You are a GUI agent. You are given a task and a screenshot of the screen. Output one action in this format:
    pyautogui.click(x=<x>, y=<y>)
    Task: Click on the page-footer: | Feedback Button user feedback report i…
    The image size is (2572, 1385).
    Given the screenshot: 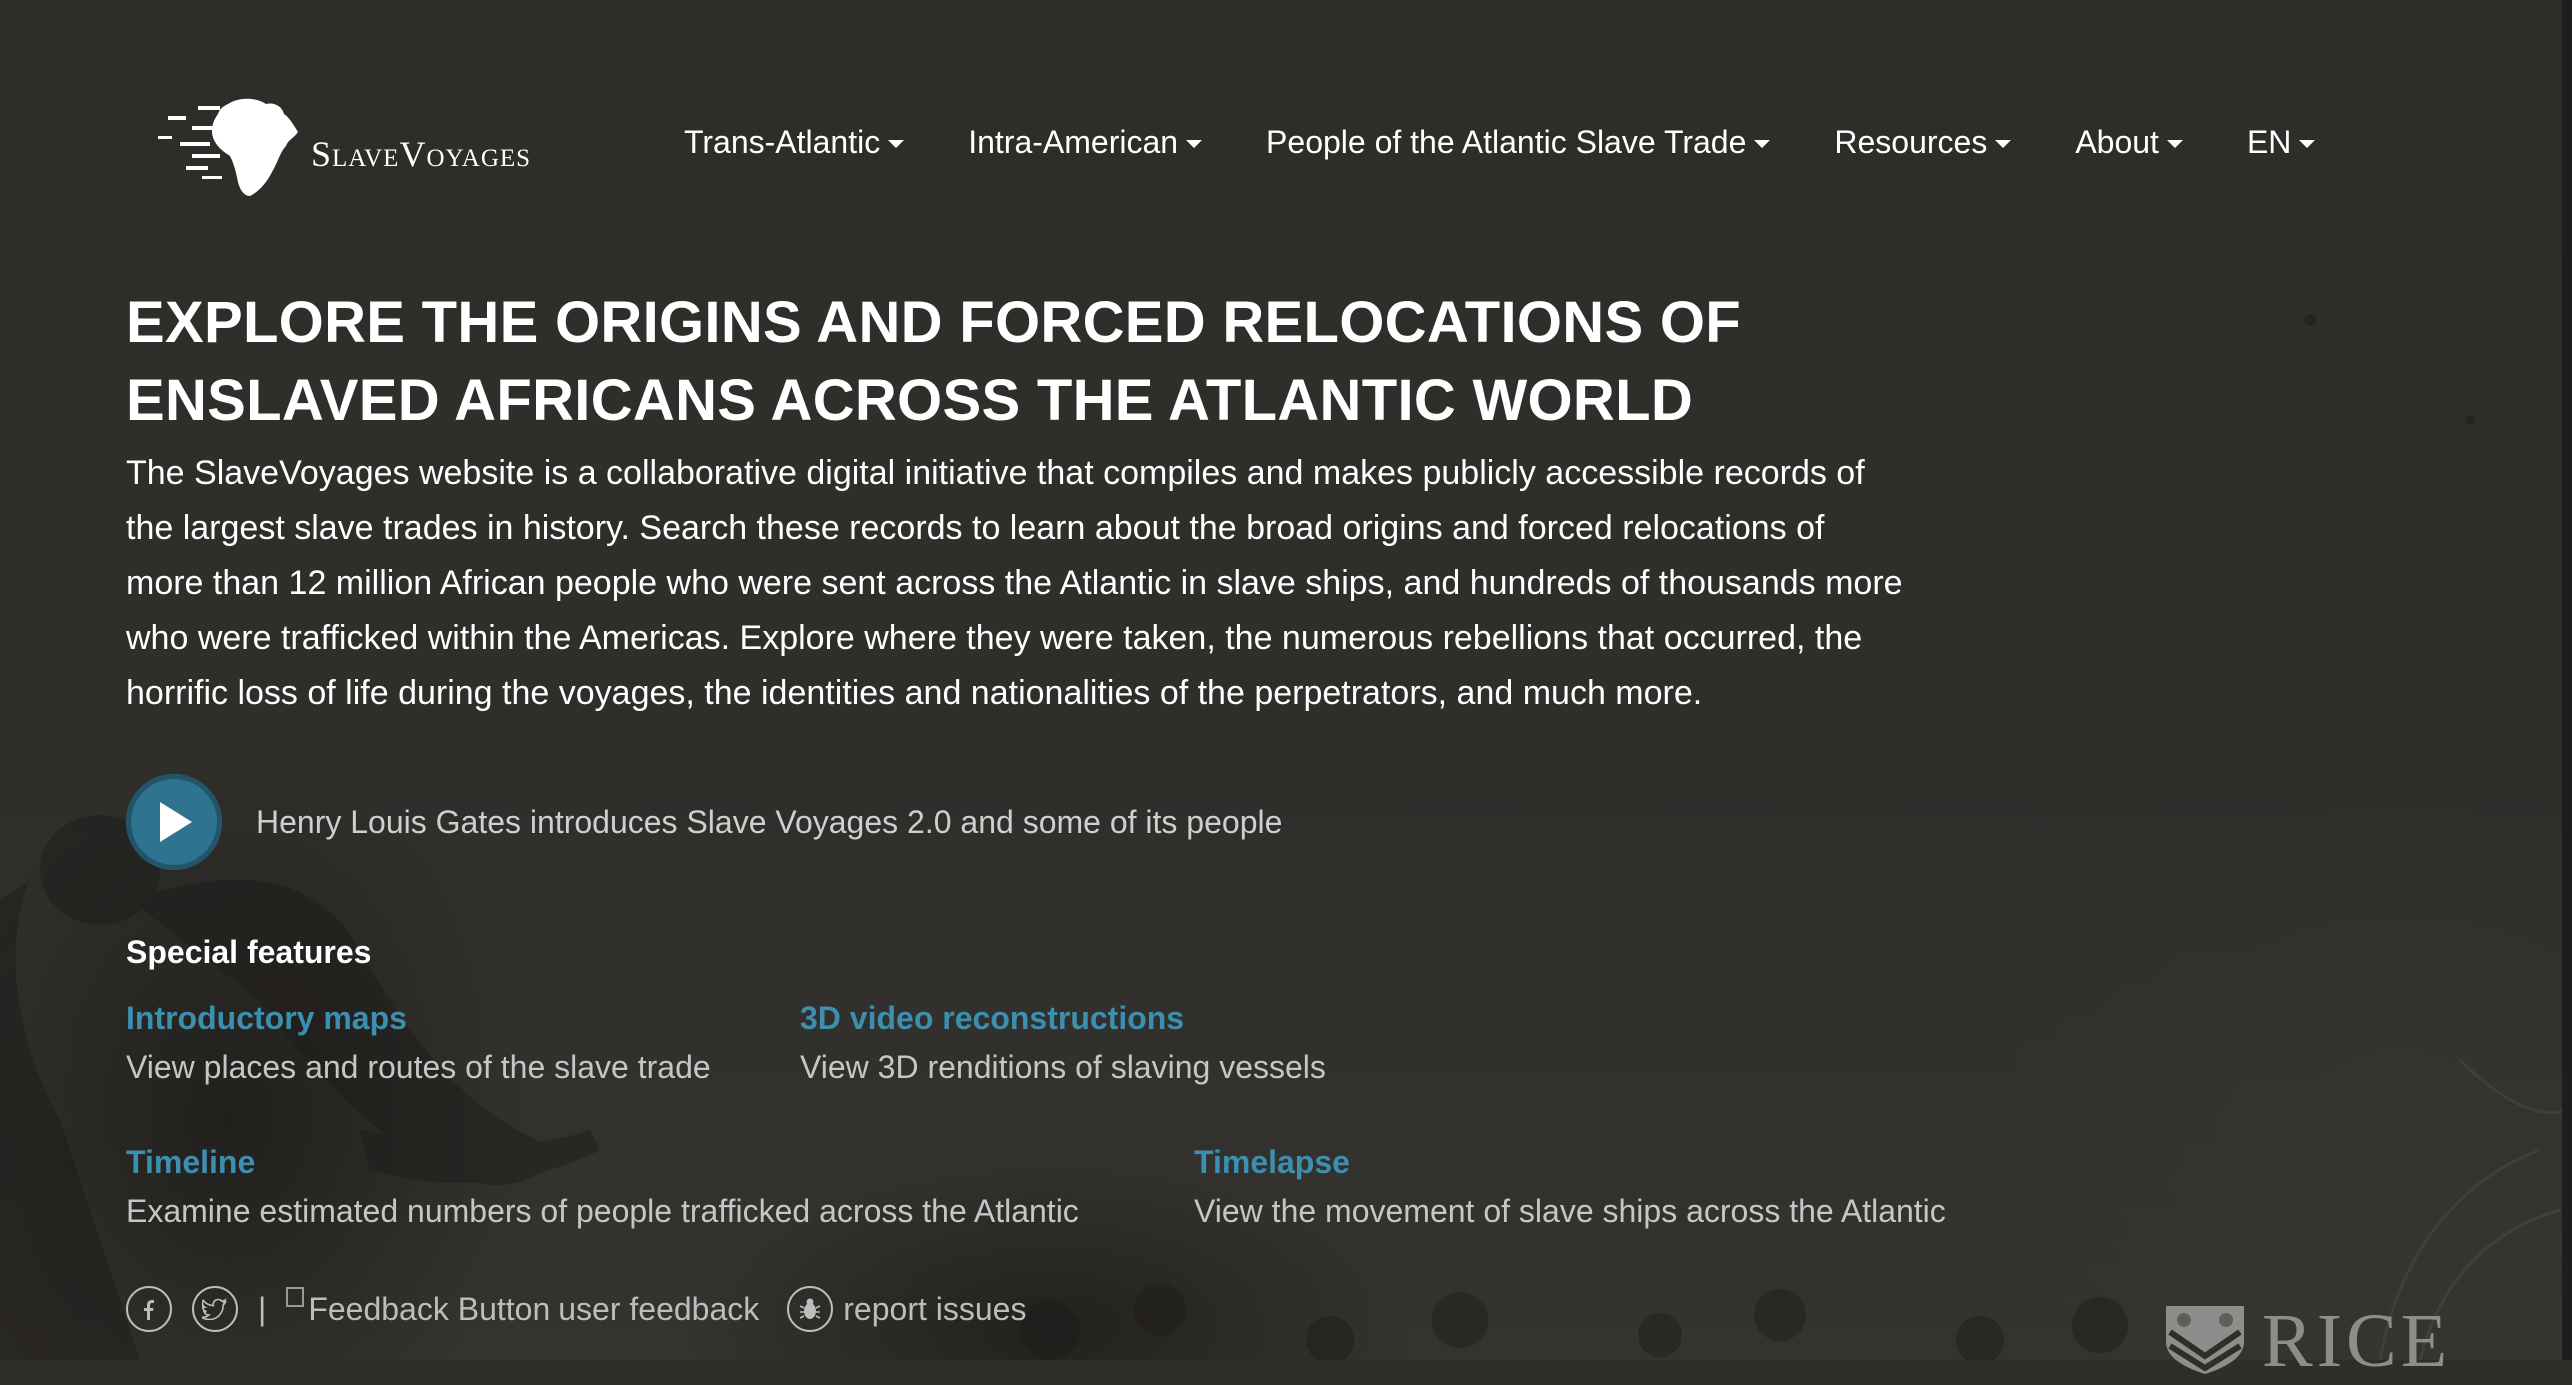 What is the action you would take?
    pyautogui.click(x=576, y=1309)
    